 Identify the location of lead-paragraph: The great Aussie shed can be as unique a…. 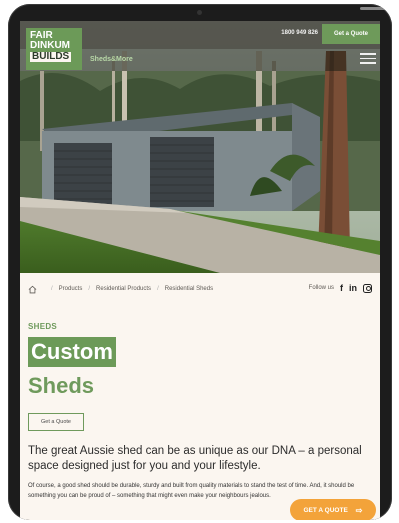
(195, 458).